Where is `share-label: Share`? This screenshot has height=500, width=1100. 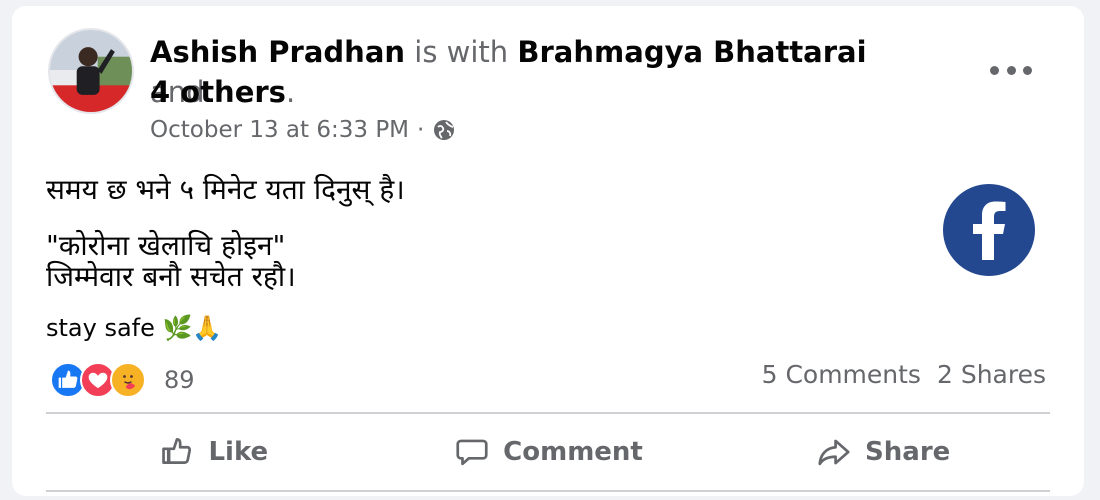
share-label: Share is located at coordinates (908, 452).